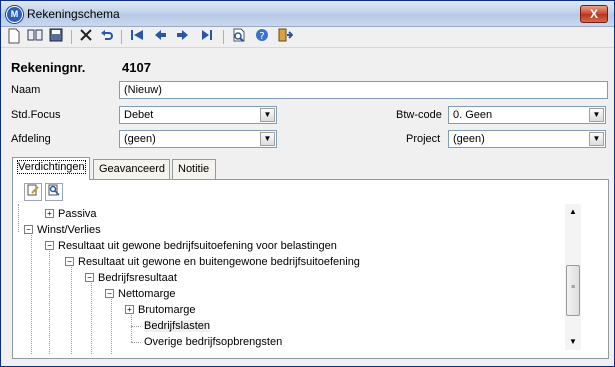 This screenshot has height=367, width=615. Describe the element at coordinates (56, 37) in the screenshot. I see `save-icon` at that location.